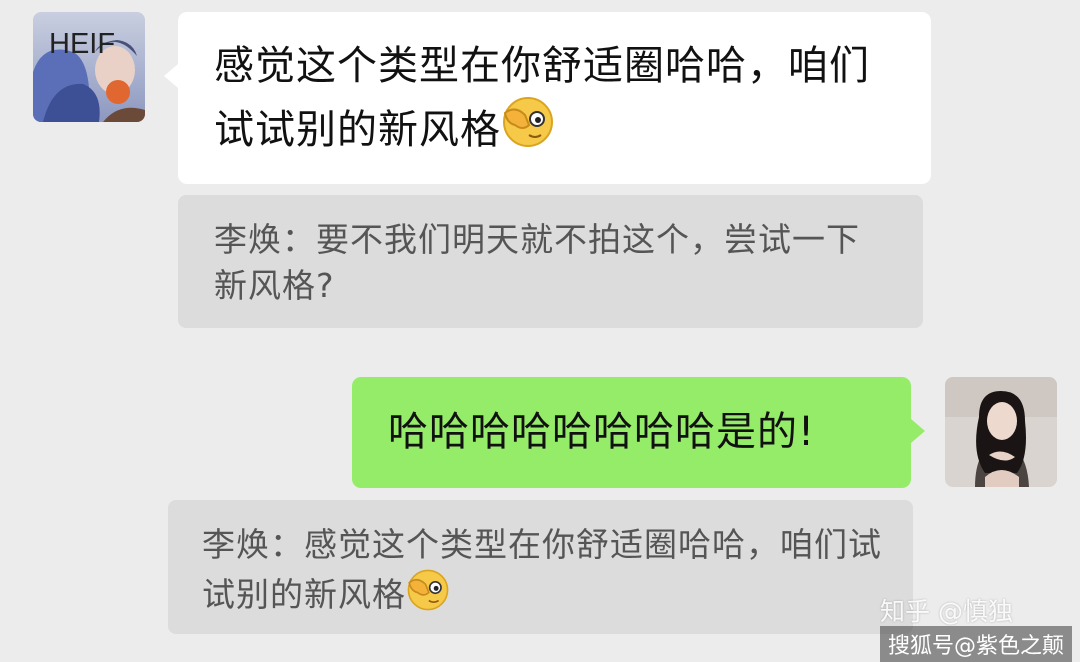  What do you see at coordinates (946, 611) in the screenshot?
I see `zhihu-watermark: 知乎 @慎独` at bounding box center [946, 611].